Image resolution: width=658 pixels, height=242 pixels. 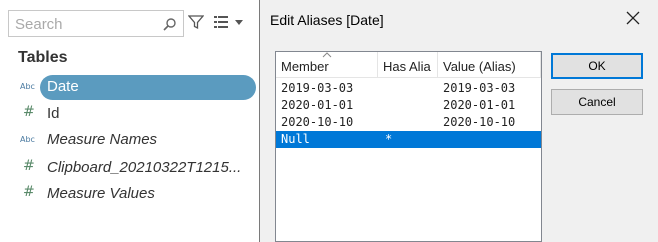 I want to click on list-header: Member Has Alia Value (Alias), so click(x=408, y=65).